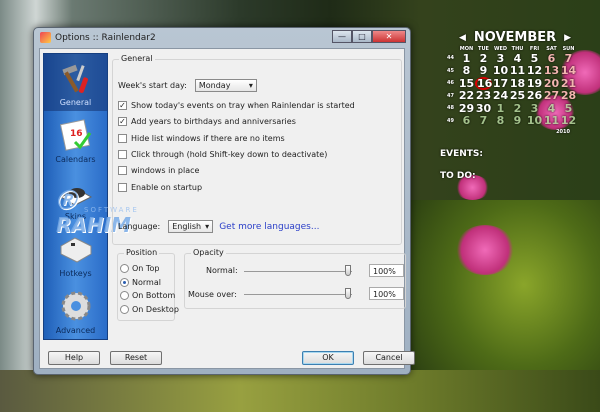  What do you see at coordinates (146, 268) in the screenshot?
I see `radio-label: On Top` at bounding box center [146, 268].